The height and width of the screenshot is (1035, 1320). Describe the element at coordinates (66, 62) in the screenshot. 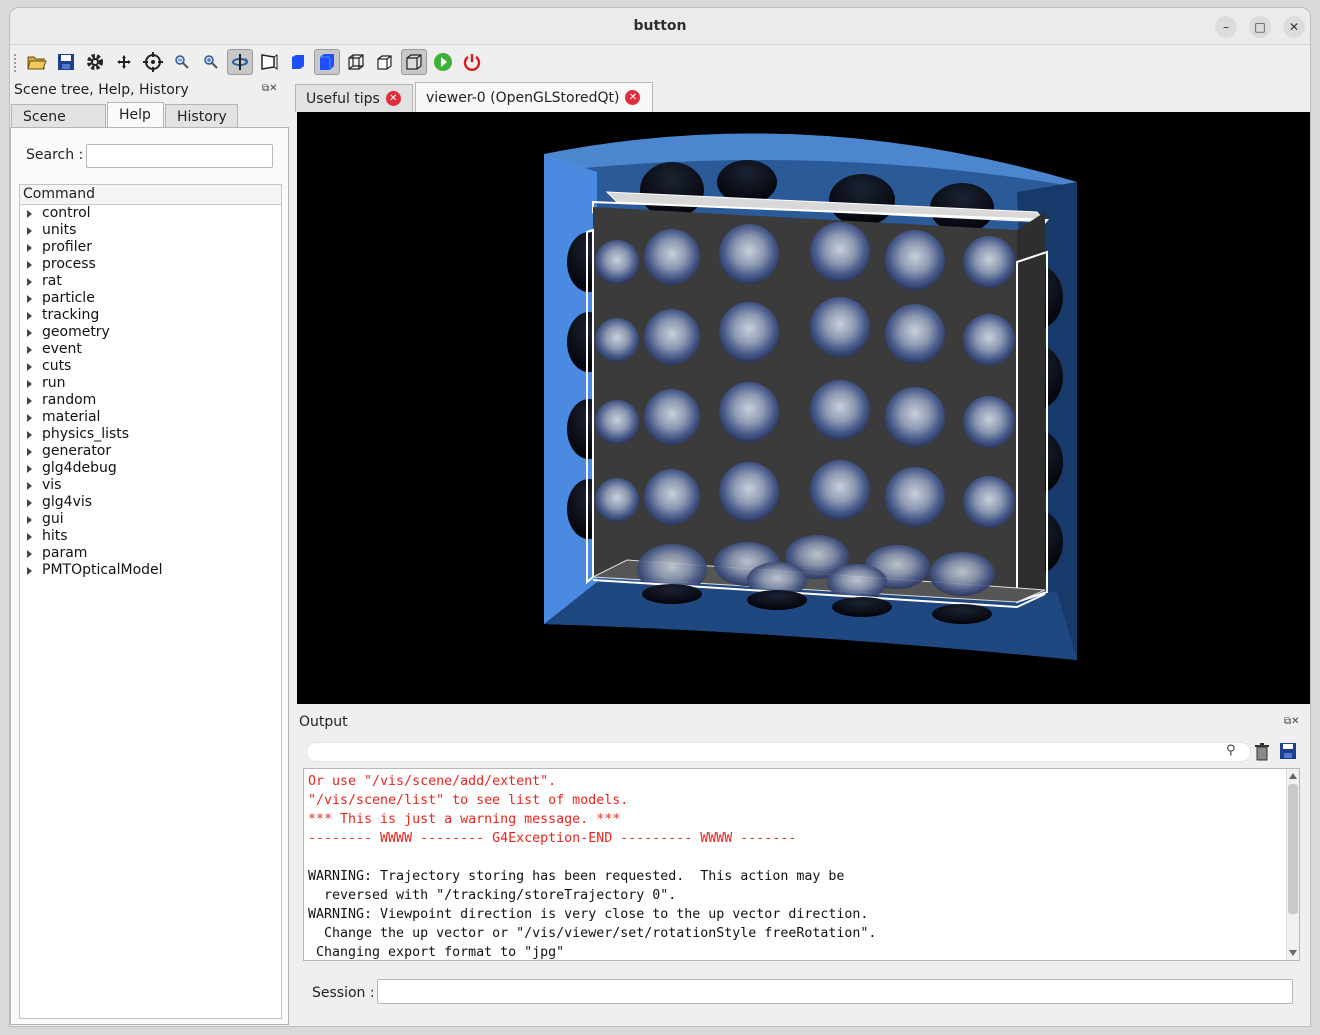

I see `save-icon` at that location.